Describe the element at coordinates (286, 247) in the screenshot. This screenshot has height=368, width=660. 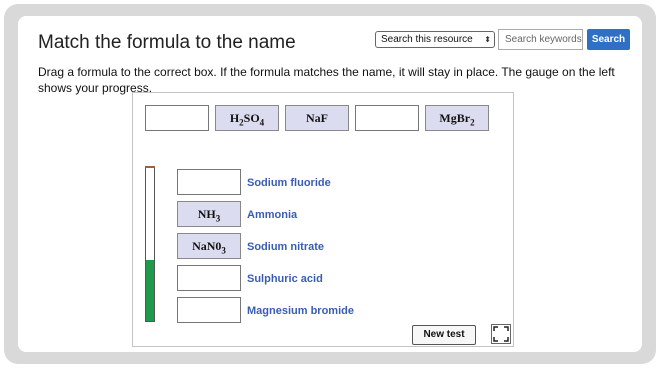
I see `target-label-sodium-nitrate: Sodium nitrate` at that location.